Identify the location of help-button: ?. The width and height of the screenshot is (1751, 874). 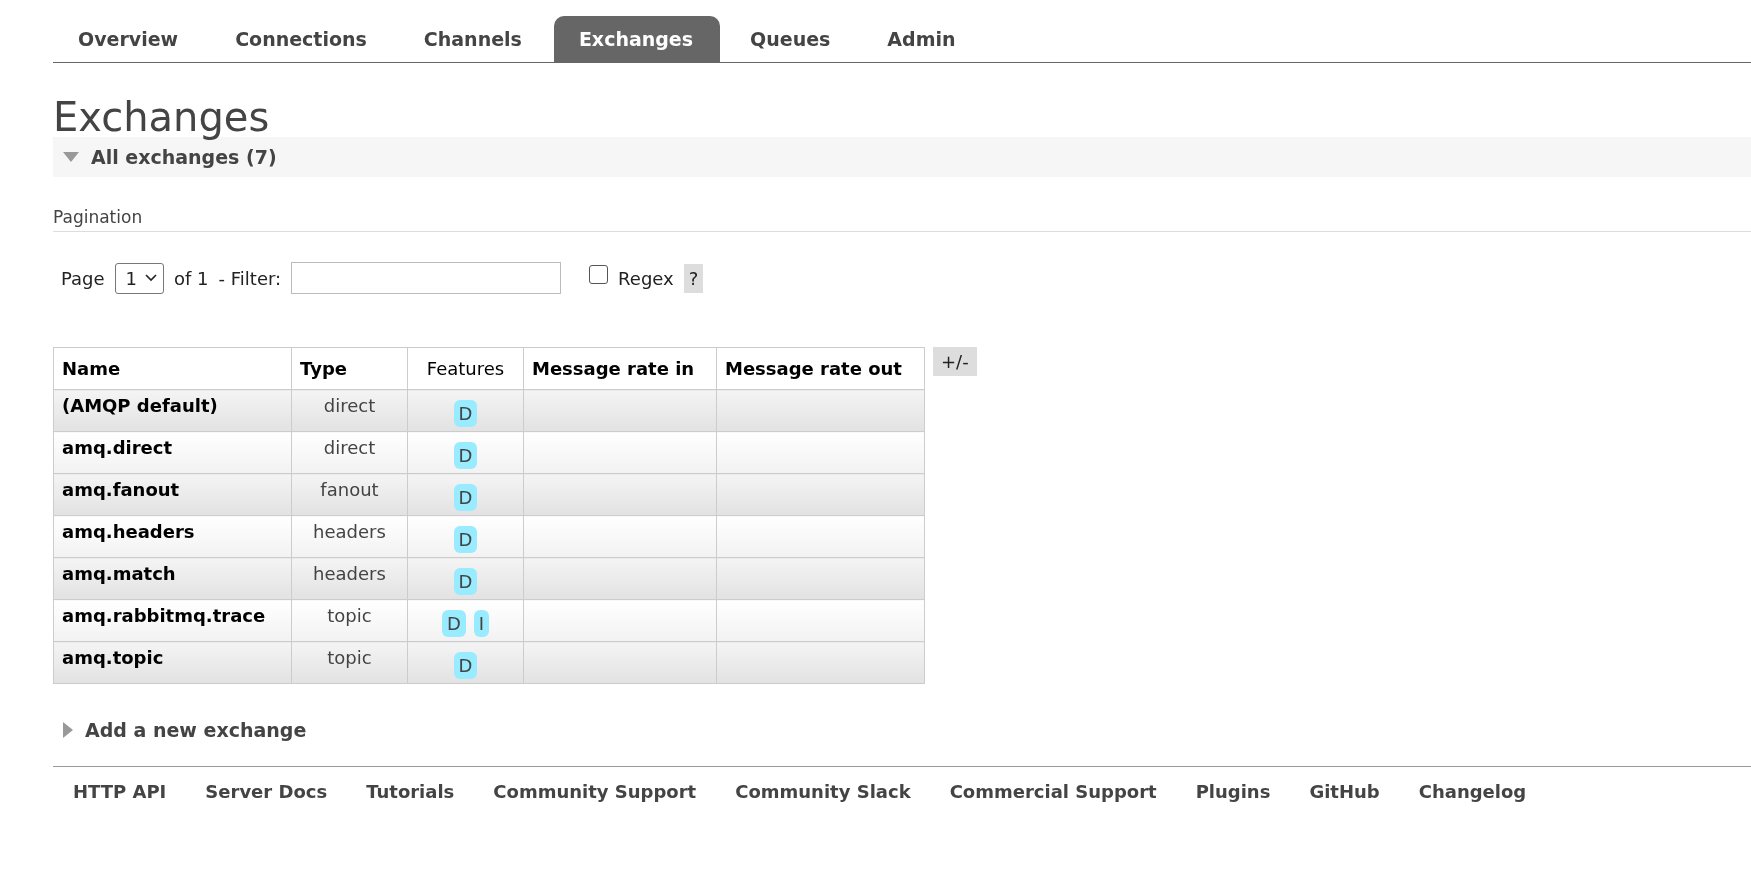
(693, 278).